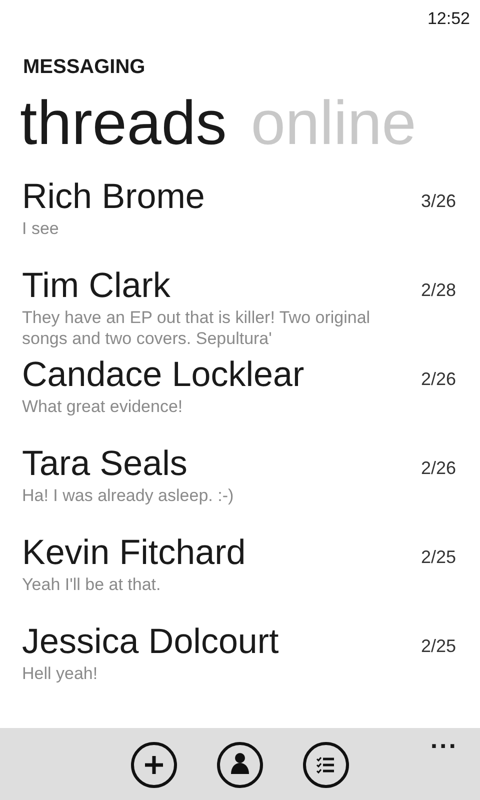 The image size is (480, 800). Describe the element at coordinates (207, 286) in the screenshot. I see `contact-name: Tim Clark` at that location.